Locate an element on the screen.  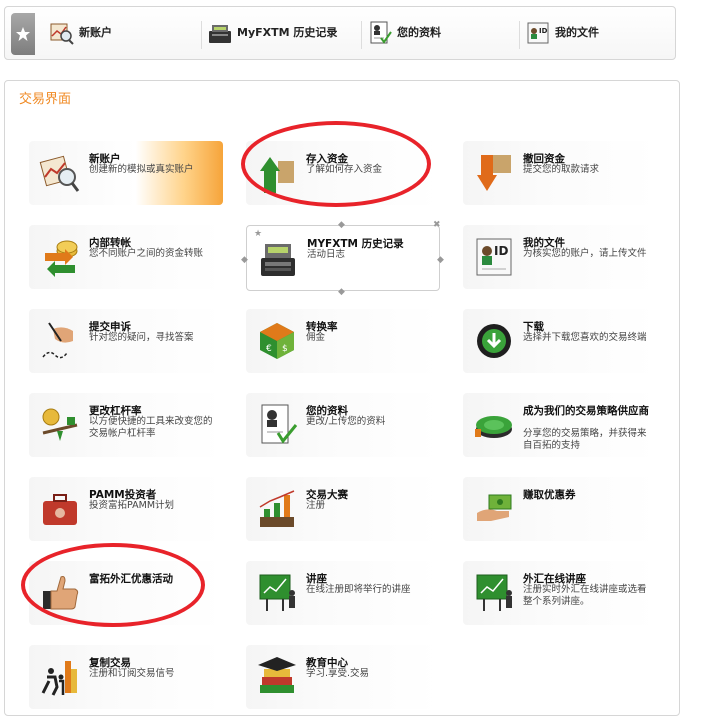
quick-item-my-files: ID 我的文件 is located at coordinates (562, 35).